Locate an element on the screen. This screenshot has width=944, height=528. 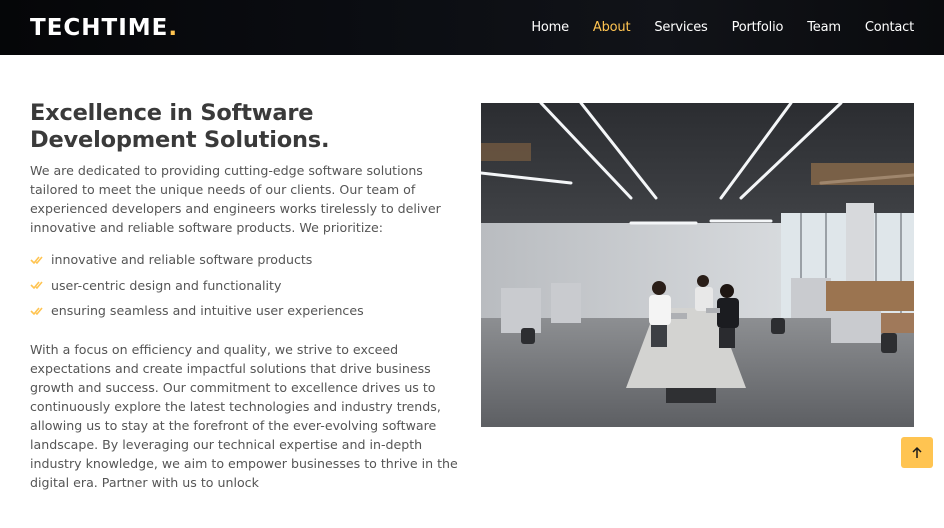
back-to-top-button is located at coordinates (917, 452).